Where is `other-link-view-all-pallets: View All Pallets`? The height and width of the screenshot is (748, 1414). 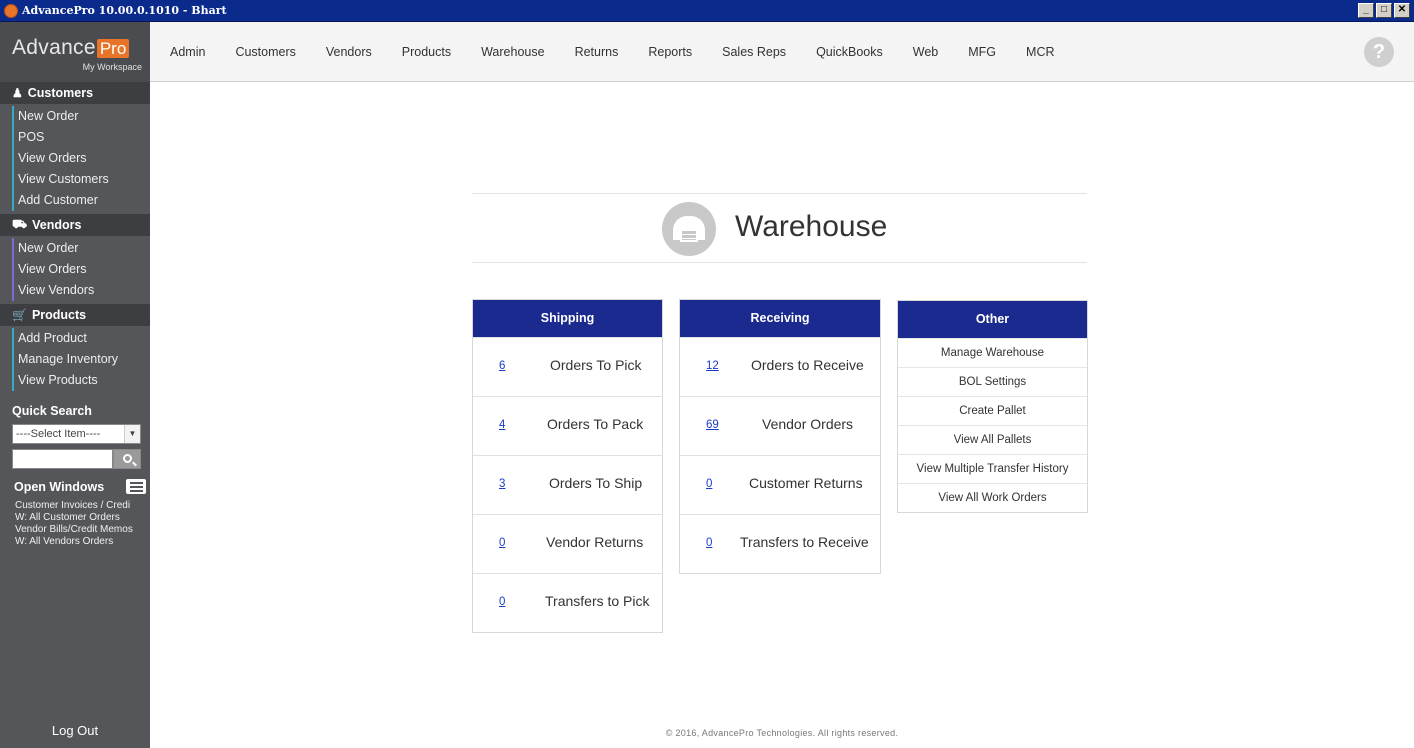
other-link-view-all-pallets: View All Pallets is located at coordinates (992, 439).